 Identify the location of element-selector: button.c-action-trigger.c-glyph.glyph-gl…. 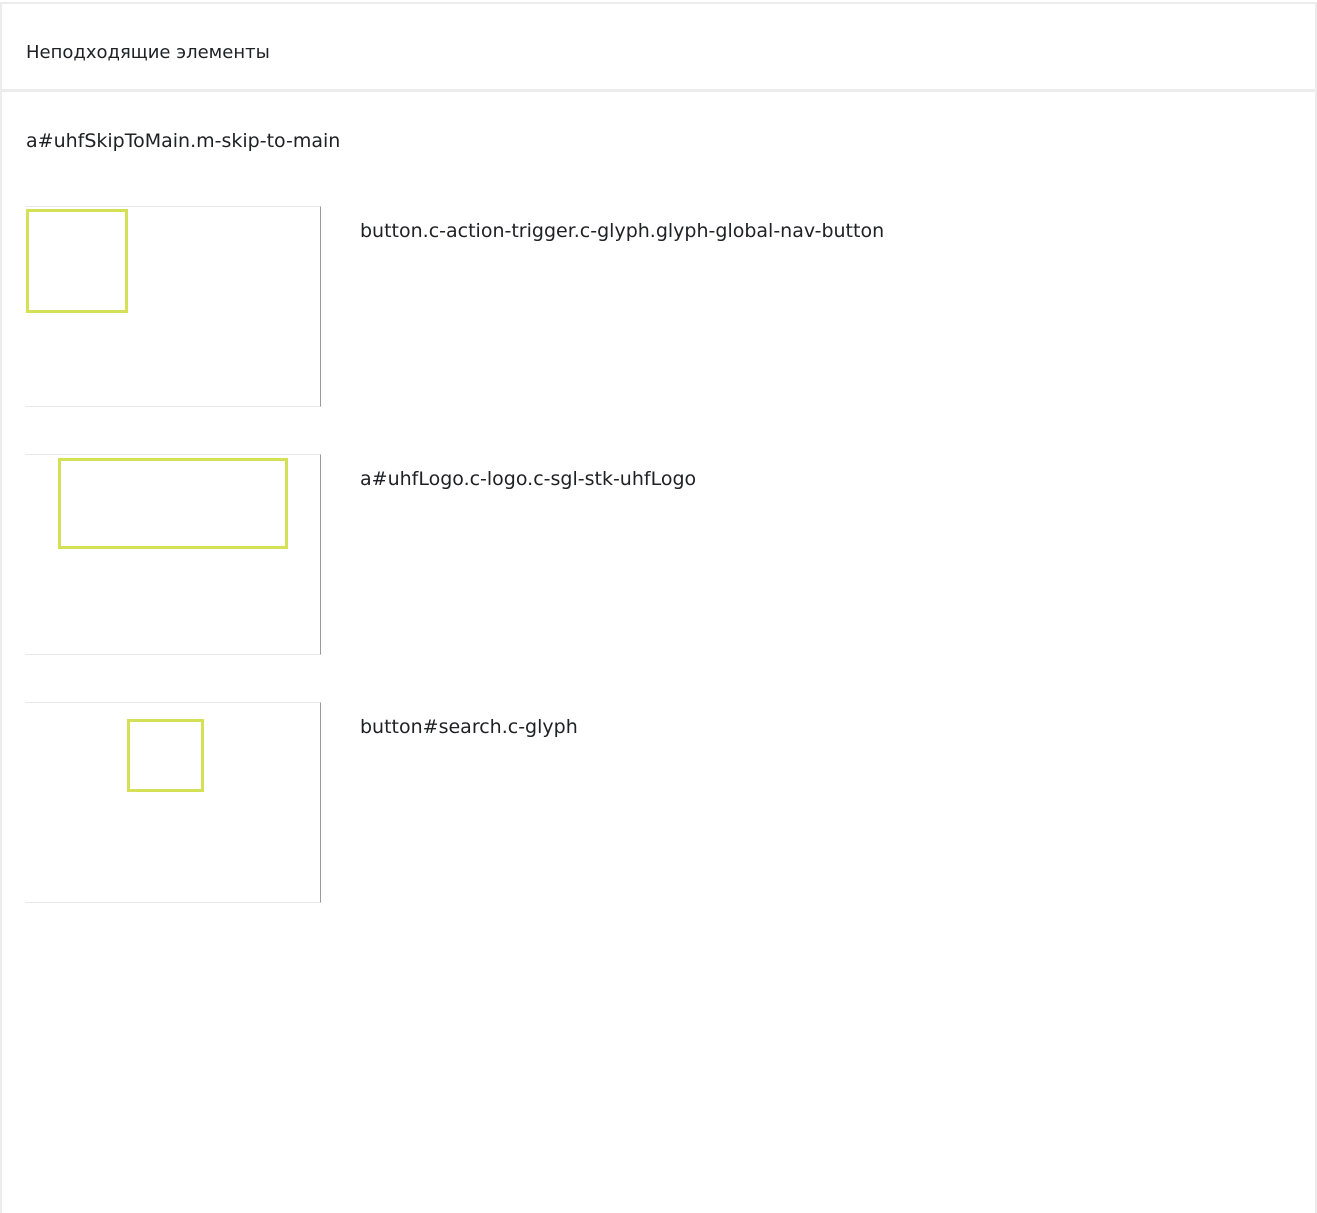
(622, 231).